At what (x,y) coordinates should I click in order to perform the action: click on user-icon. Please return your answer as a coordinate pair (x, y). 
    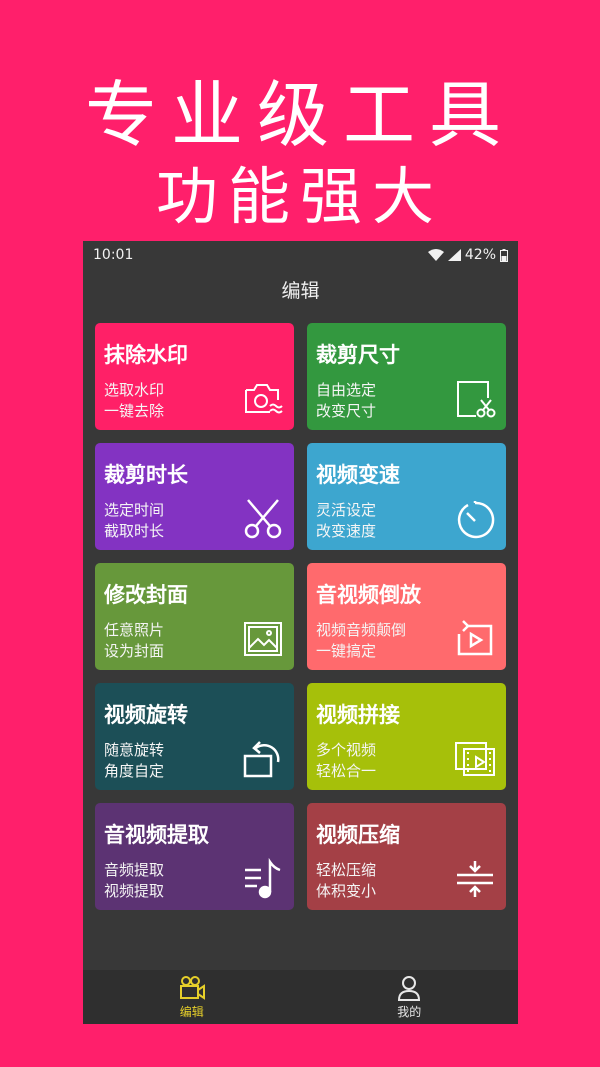
    Looking at the image, I should click on (409, 988).